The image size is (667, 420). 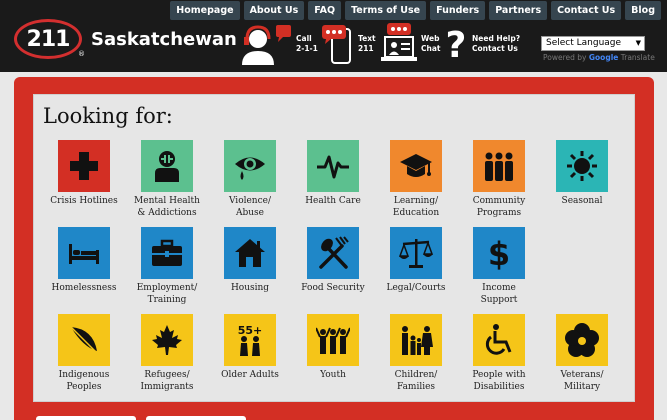 What do you see at coordinates (336, 44) in the screenshot?
I see `phone-sms-icon` at bounding box center [336, 44].